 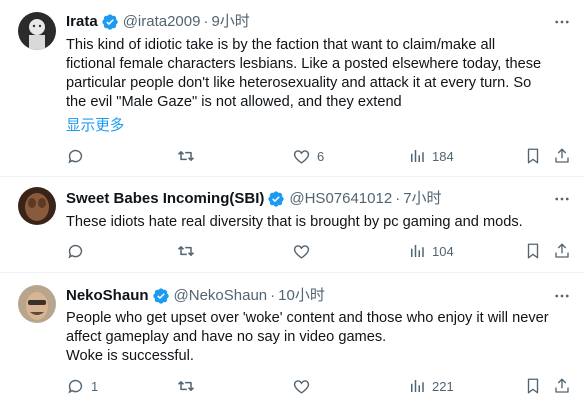 What do you see at coordinates (431, 156) in the screenshot?
I see `views-button: 184` at bounding box center [431, 156].